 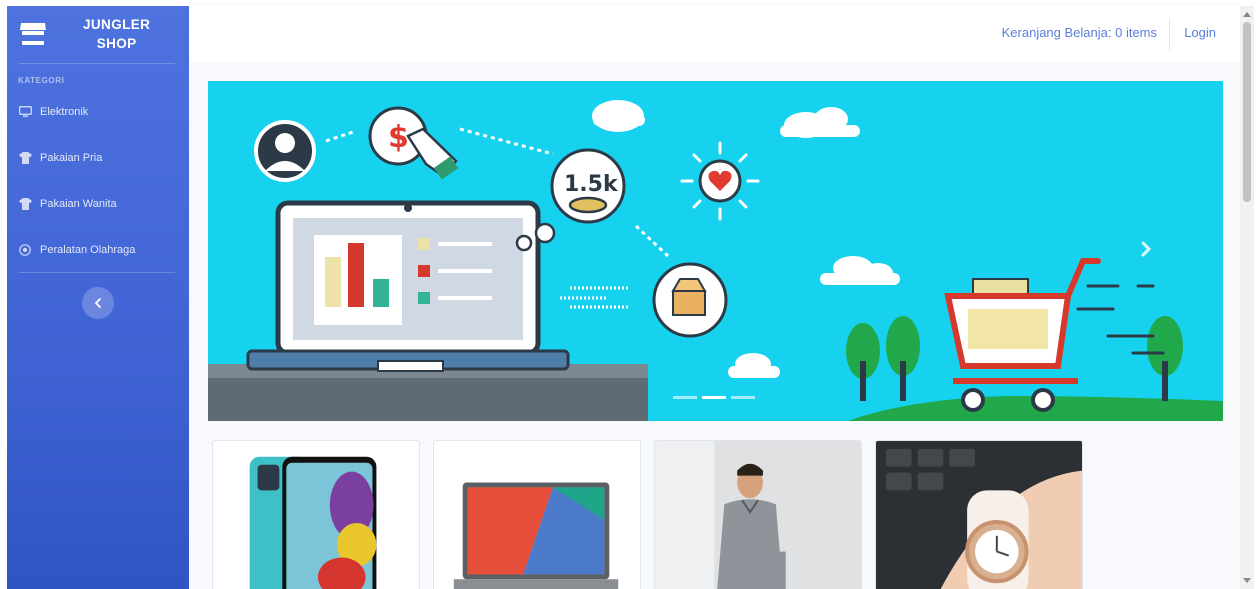 What do you see at coordinates (1079, 32) in the screenshot?
I see `cart-link: Keranjang Belanja: 0 items` at bounding box center [1079, 32].